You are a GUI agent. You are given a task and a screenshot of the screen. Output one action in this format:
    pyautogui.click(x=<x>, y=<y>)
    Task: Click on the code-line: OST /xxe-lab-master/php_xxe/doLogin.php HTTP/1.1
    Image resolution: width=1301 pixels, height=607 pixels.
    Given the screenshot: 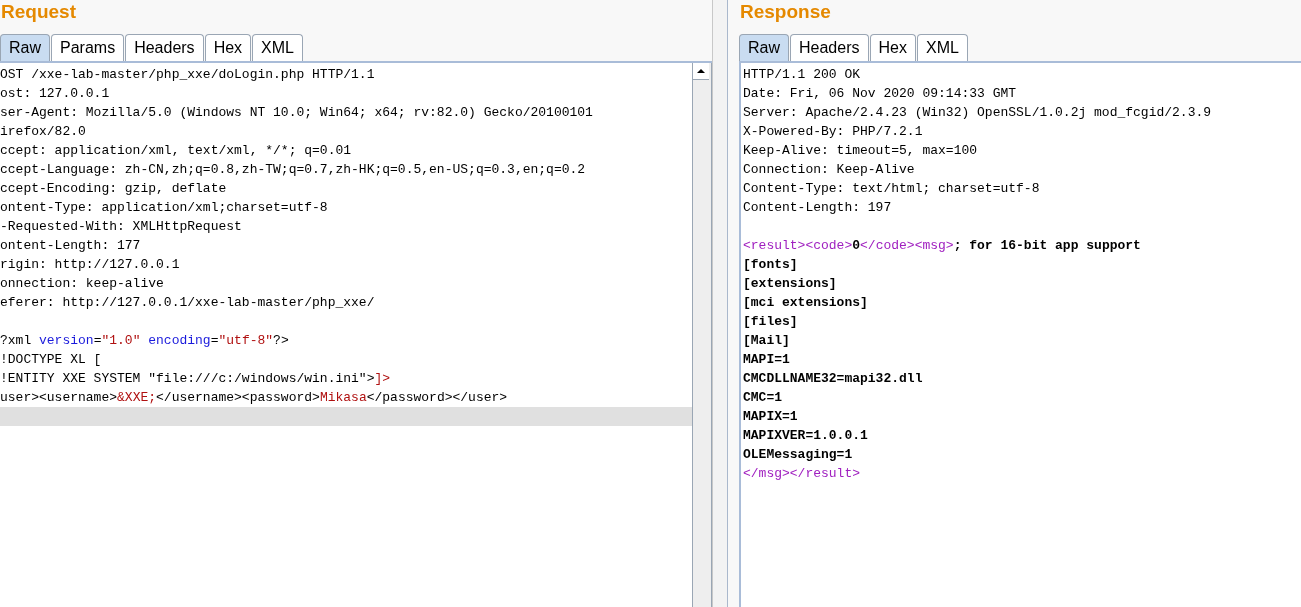 What is the action you would take?
    pyautogui.click(x=188, y=75)
    